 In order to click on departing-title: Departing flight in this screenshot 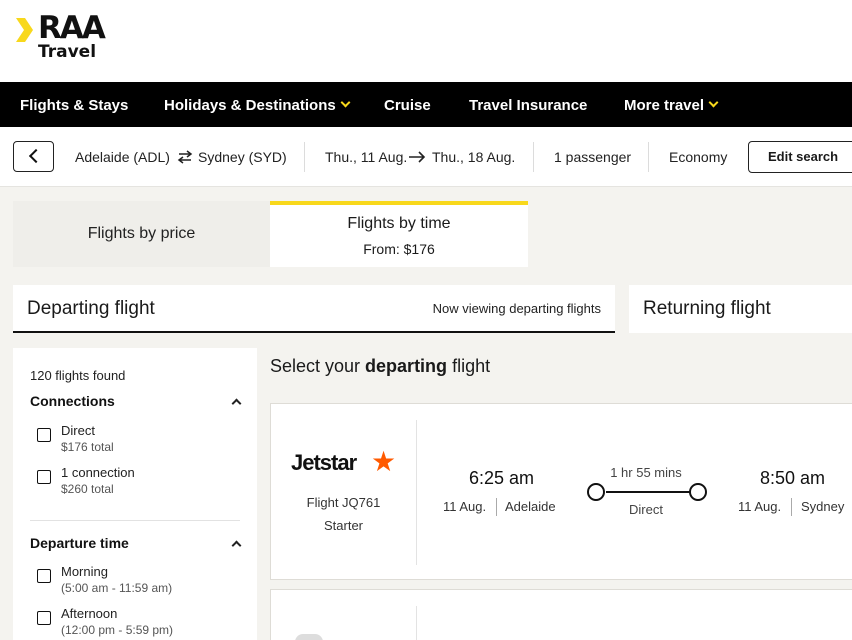, I will do `click(91, 308)`.